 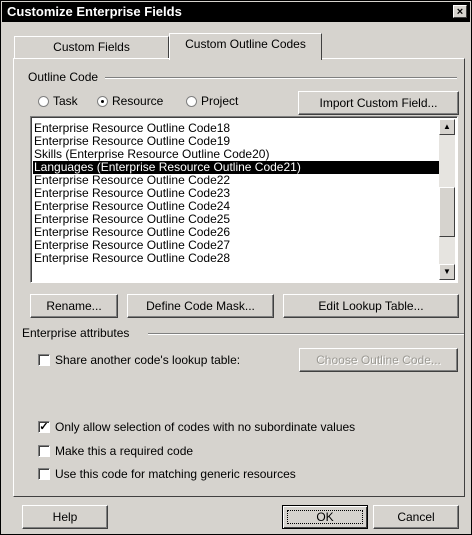 What do you see at coordinates (94, 11) in the screenshot?
I see `dialog-title: Customize Enterprise Fields` at bounding box center [94, 11].